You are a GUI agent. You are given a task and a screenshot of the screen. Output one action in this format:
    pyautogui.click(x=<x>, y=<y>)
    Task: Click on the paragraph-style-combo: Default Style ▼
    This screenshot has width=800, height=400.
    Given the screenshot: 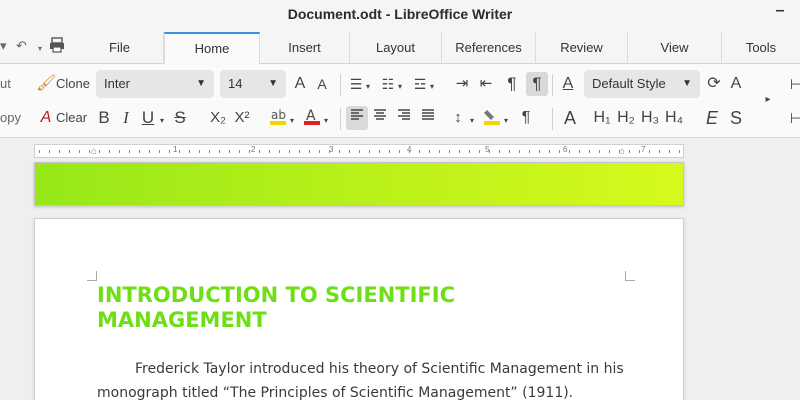 What is the action you would take?
    pyautogui.click(x=642, y=84)
    